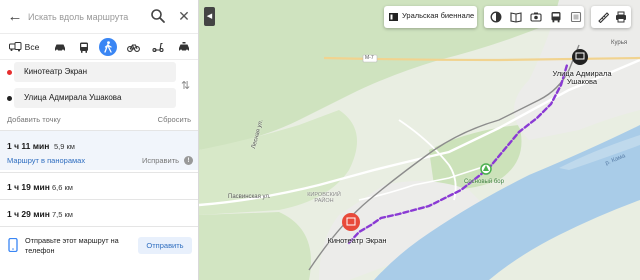 The height and width of the screenshot is (280, 640). What do you see at coordinates (28, 187) in the screenshot?
I see `route-time: 1 ч 19 мин` at bounding box center [28, 187].